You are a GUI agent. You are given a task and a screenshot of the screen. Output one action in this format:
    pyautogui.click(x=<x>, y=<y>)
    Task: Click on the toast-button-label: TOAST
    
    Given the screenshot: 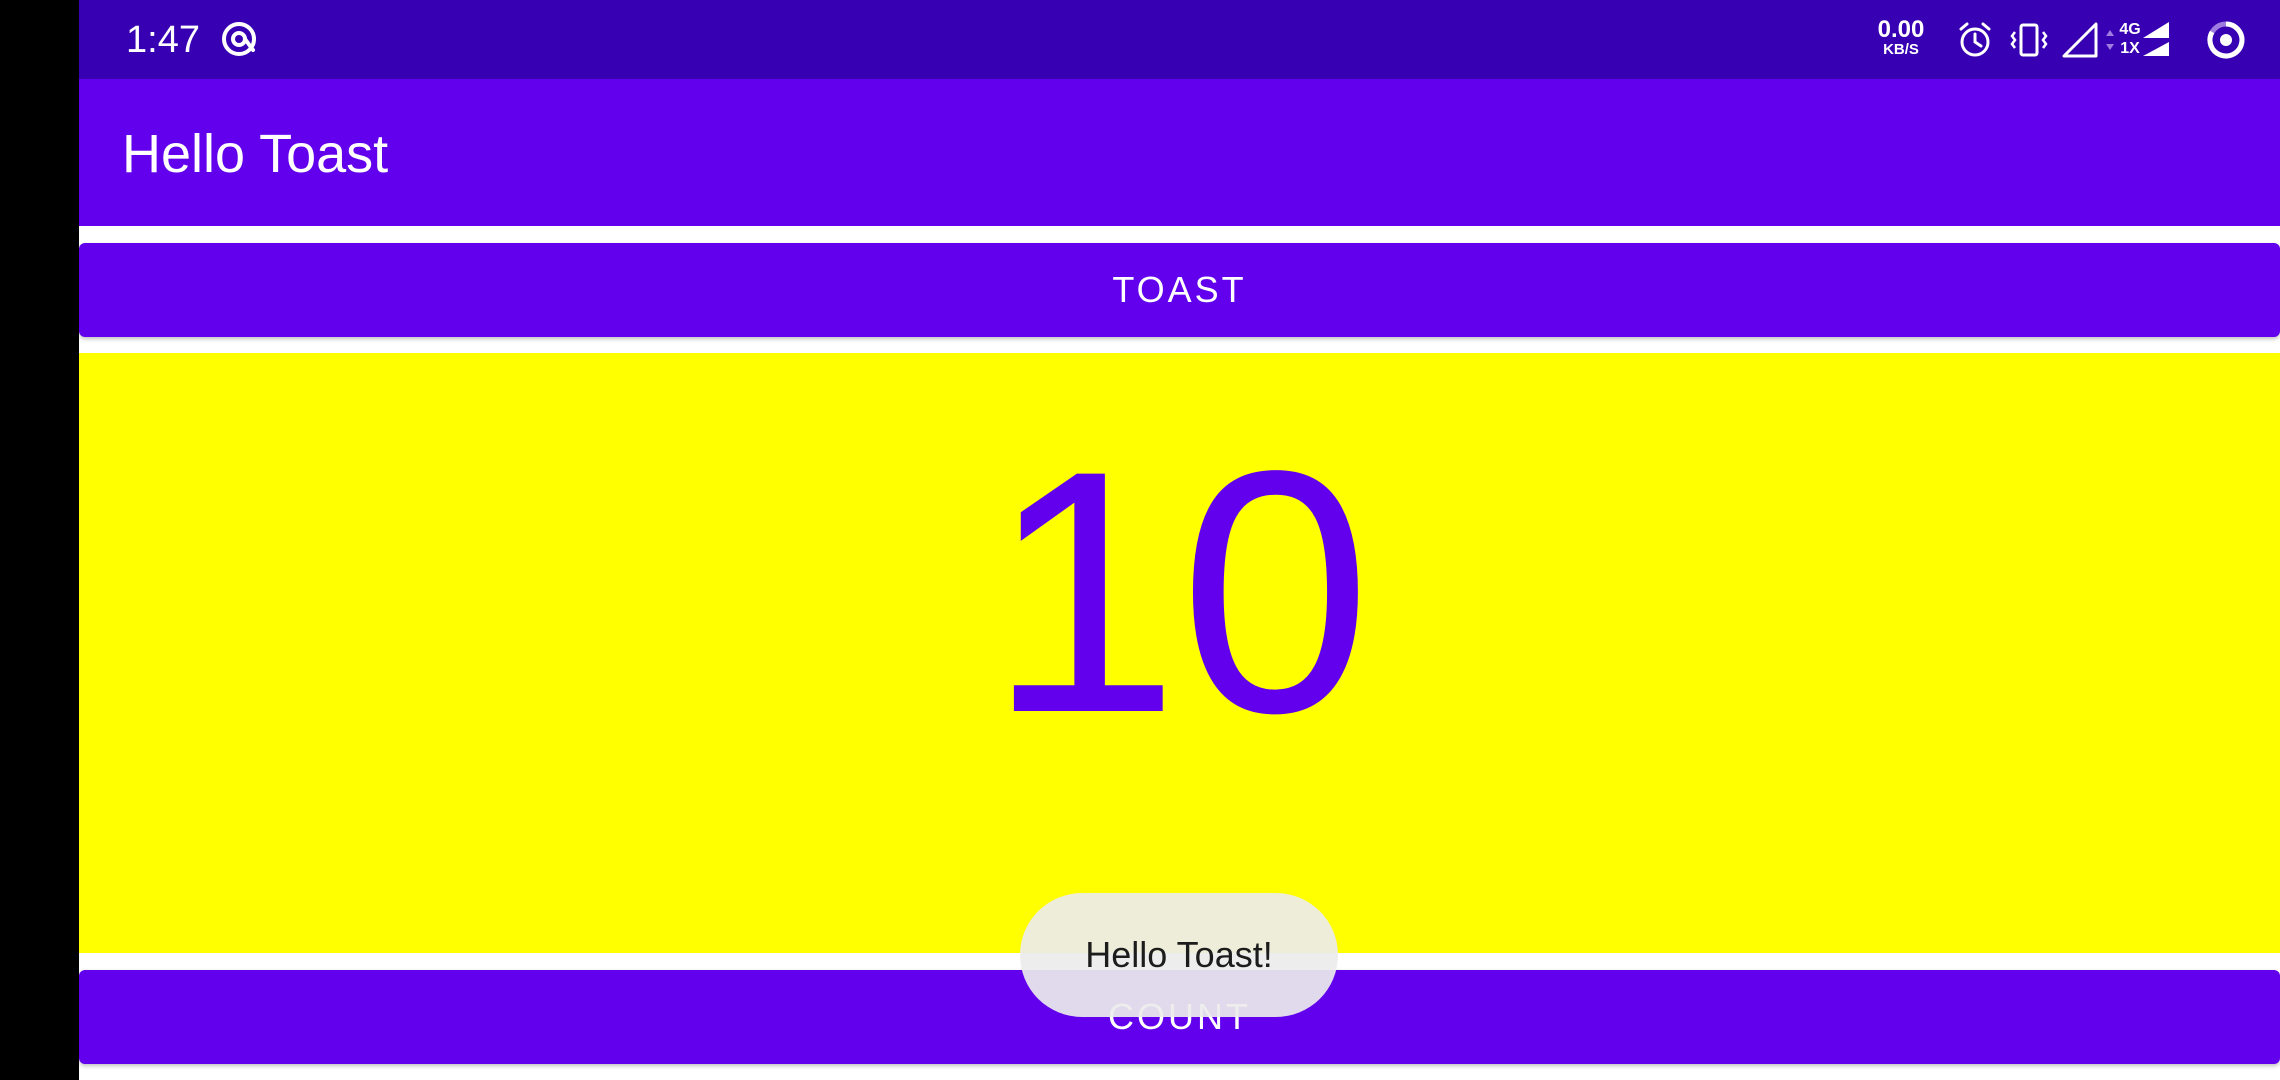 What is the action you would take?
    pyautogui.click(x=1179, y=289)
    